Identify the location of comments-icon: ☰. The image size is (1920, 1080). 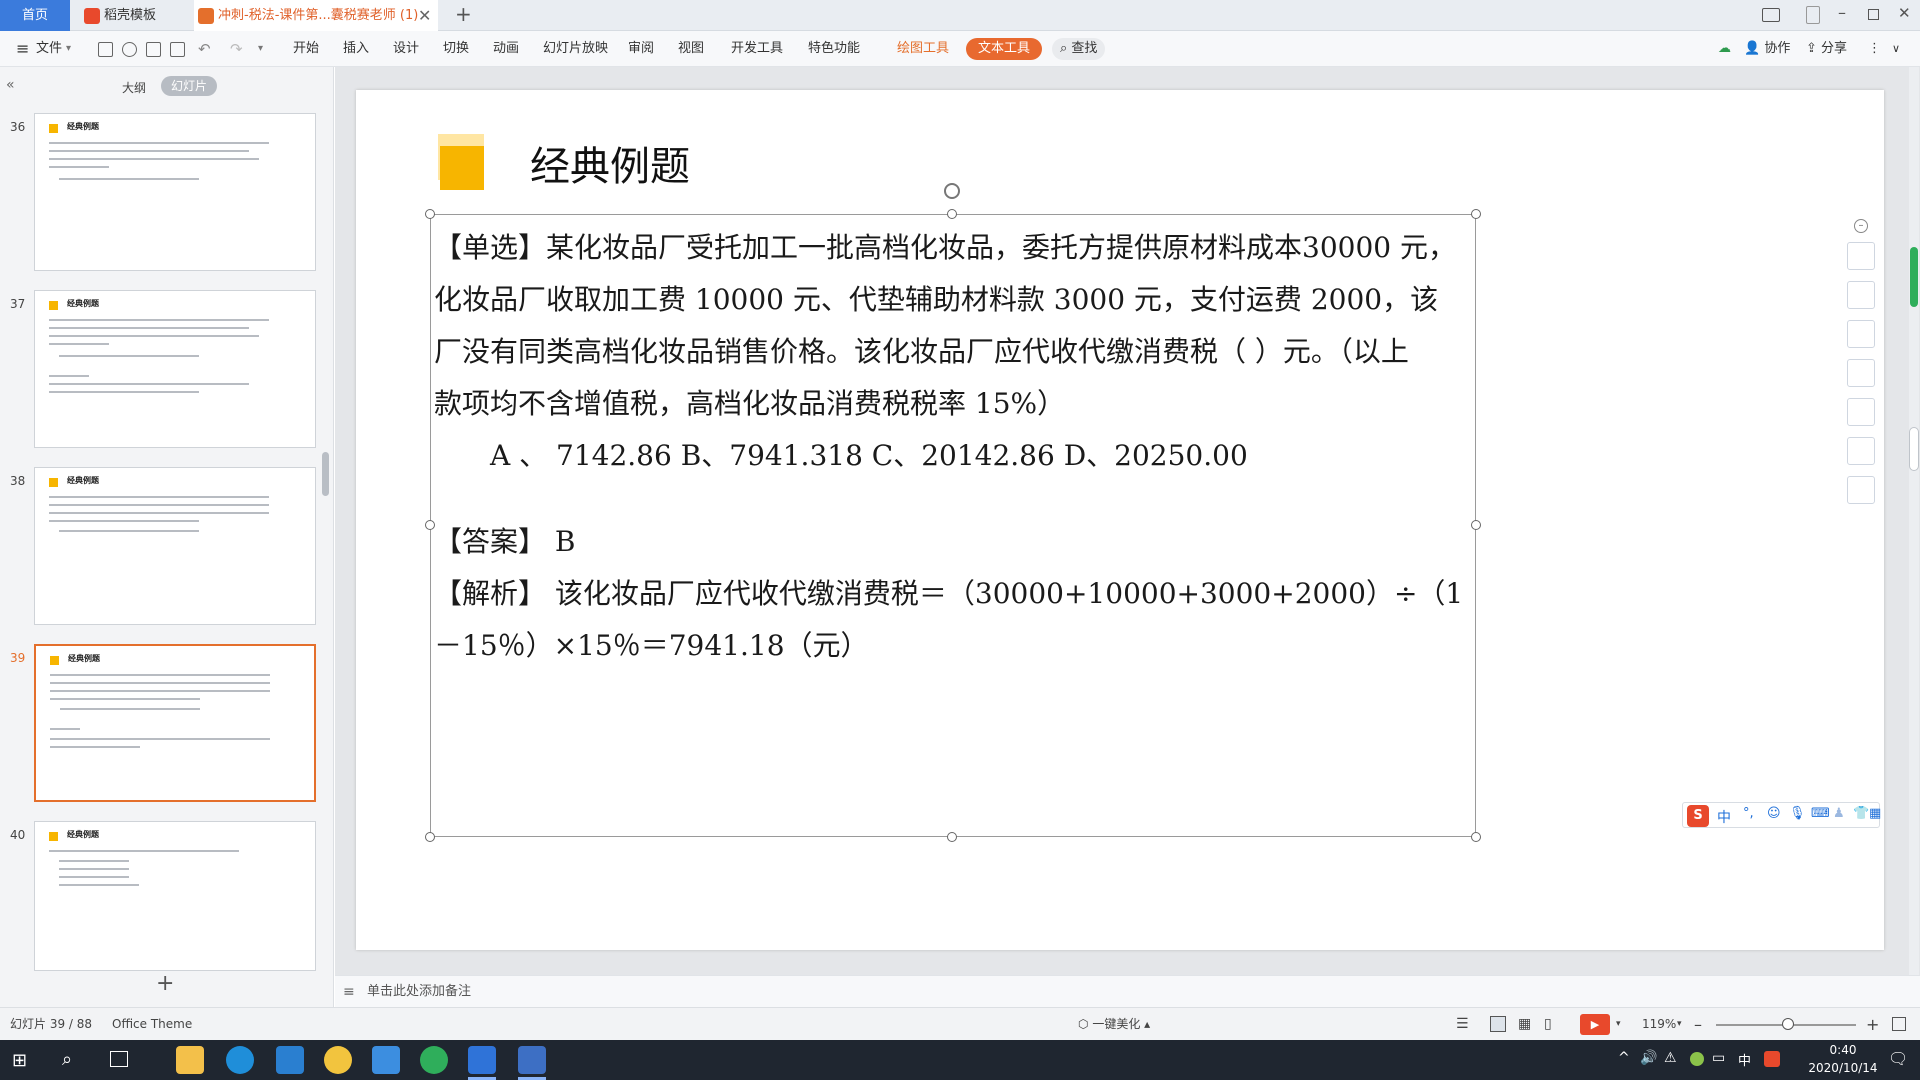
(1462, 1024).